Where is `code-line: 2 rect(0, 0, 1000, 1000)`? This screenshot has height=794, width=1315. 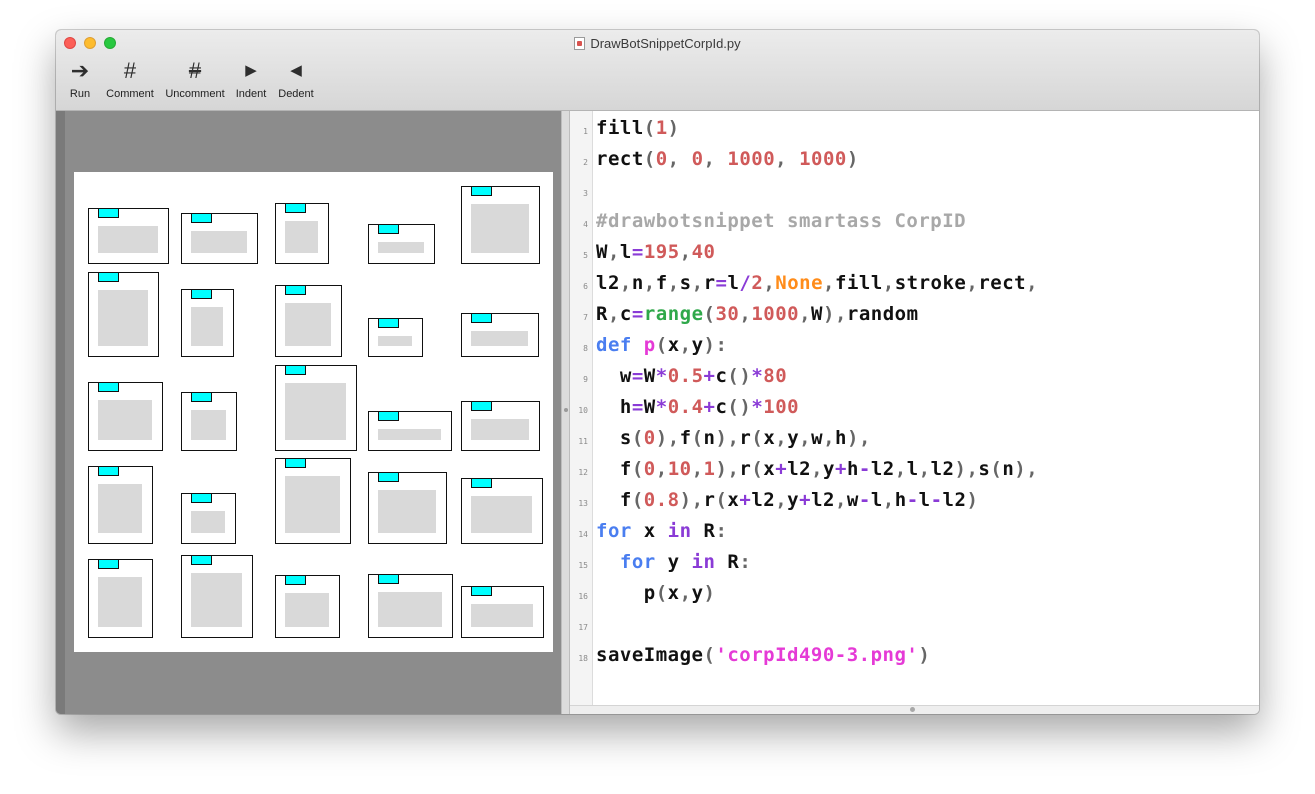 code-line: 2 rect(0, 0, 1000, 1000) is located at coordinates (914, 161).